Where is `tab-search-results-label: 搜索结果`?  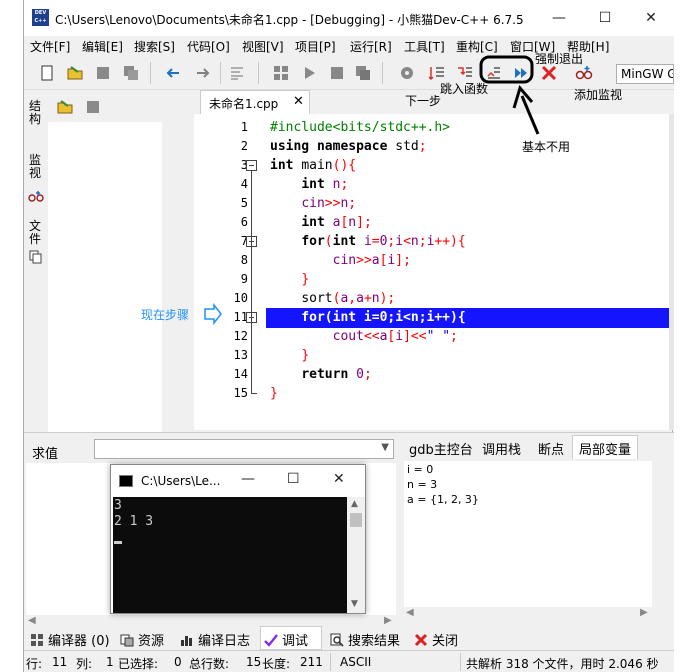 tab-search-results-label: 搜索结果 is located at coordinates (374, 641).